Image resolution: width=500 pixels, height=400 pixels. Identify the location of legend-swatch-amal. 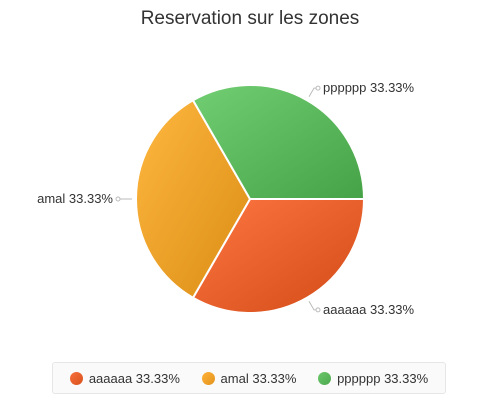
(208, 378).